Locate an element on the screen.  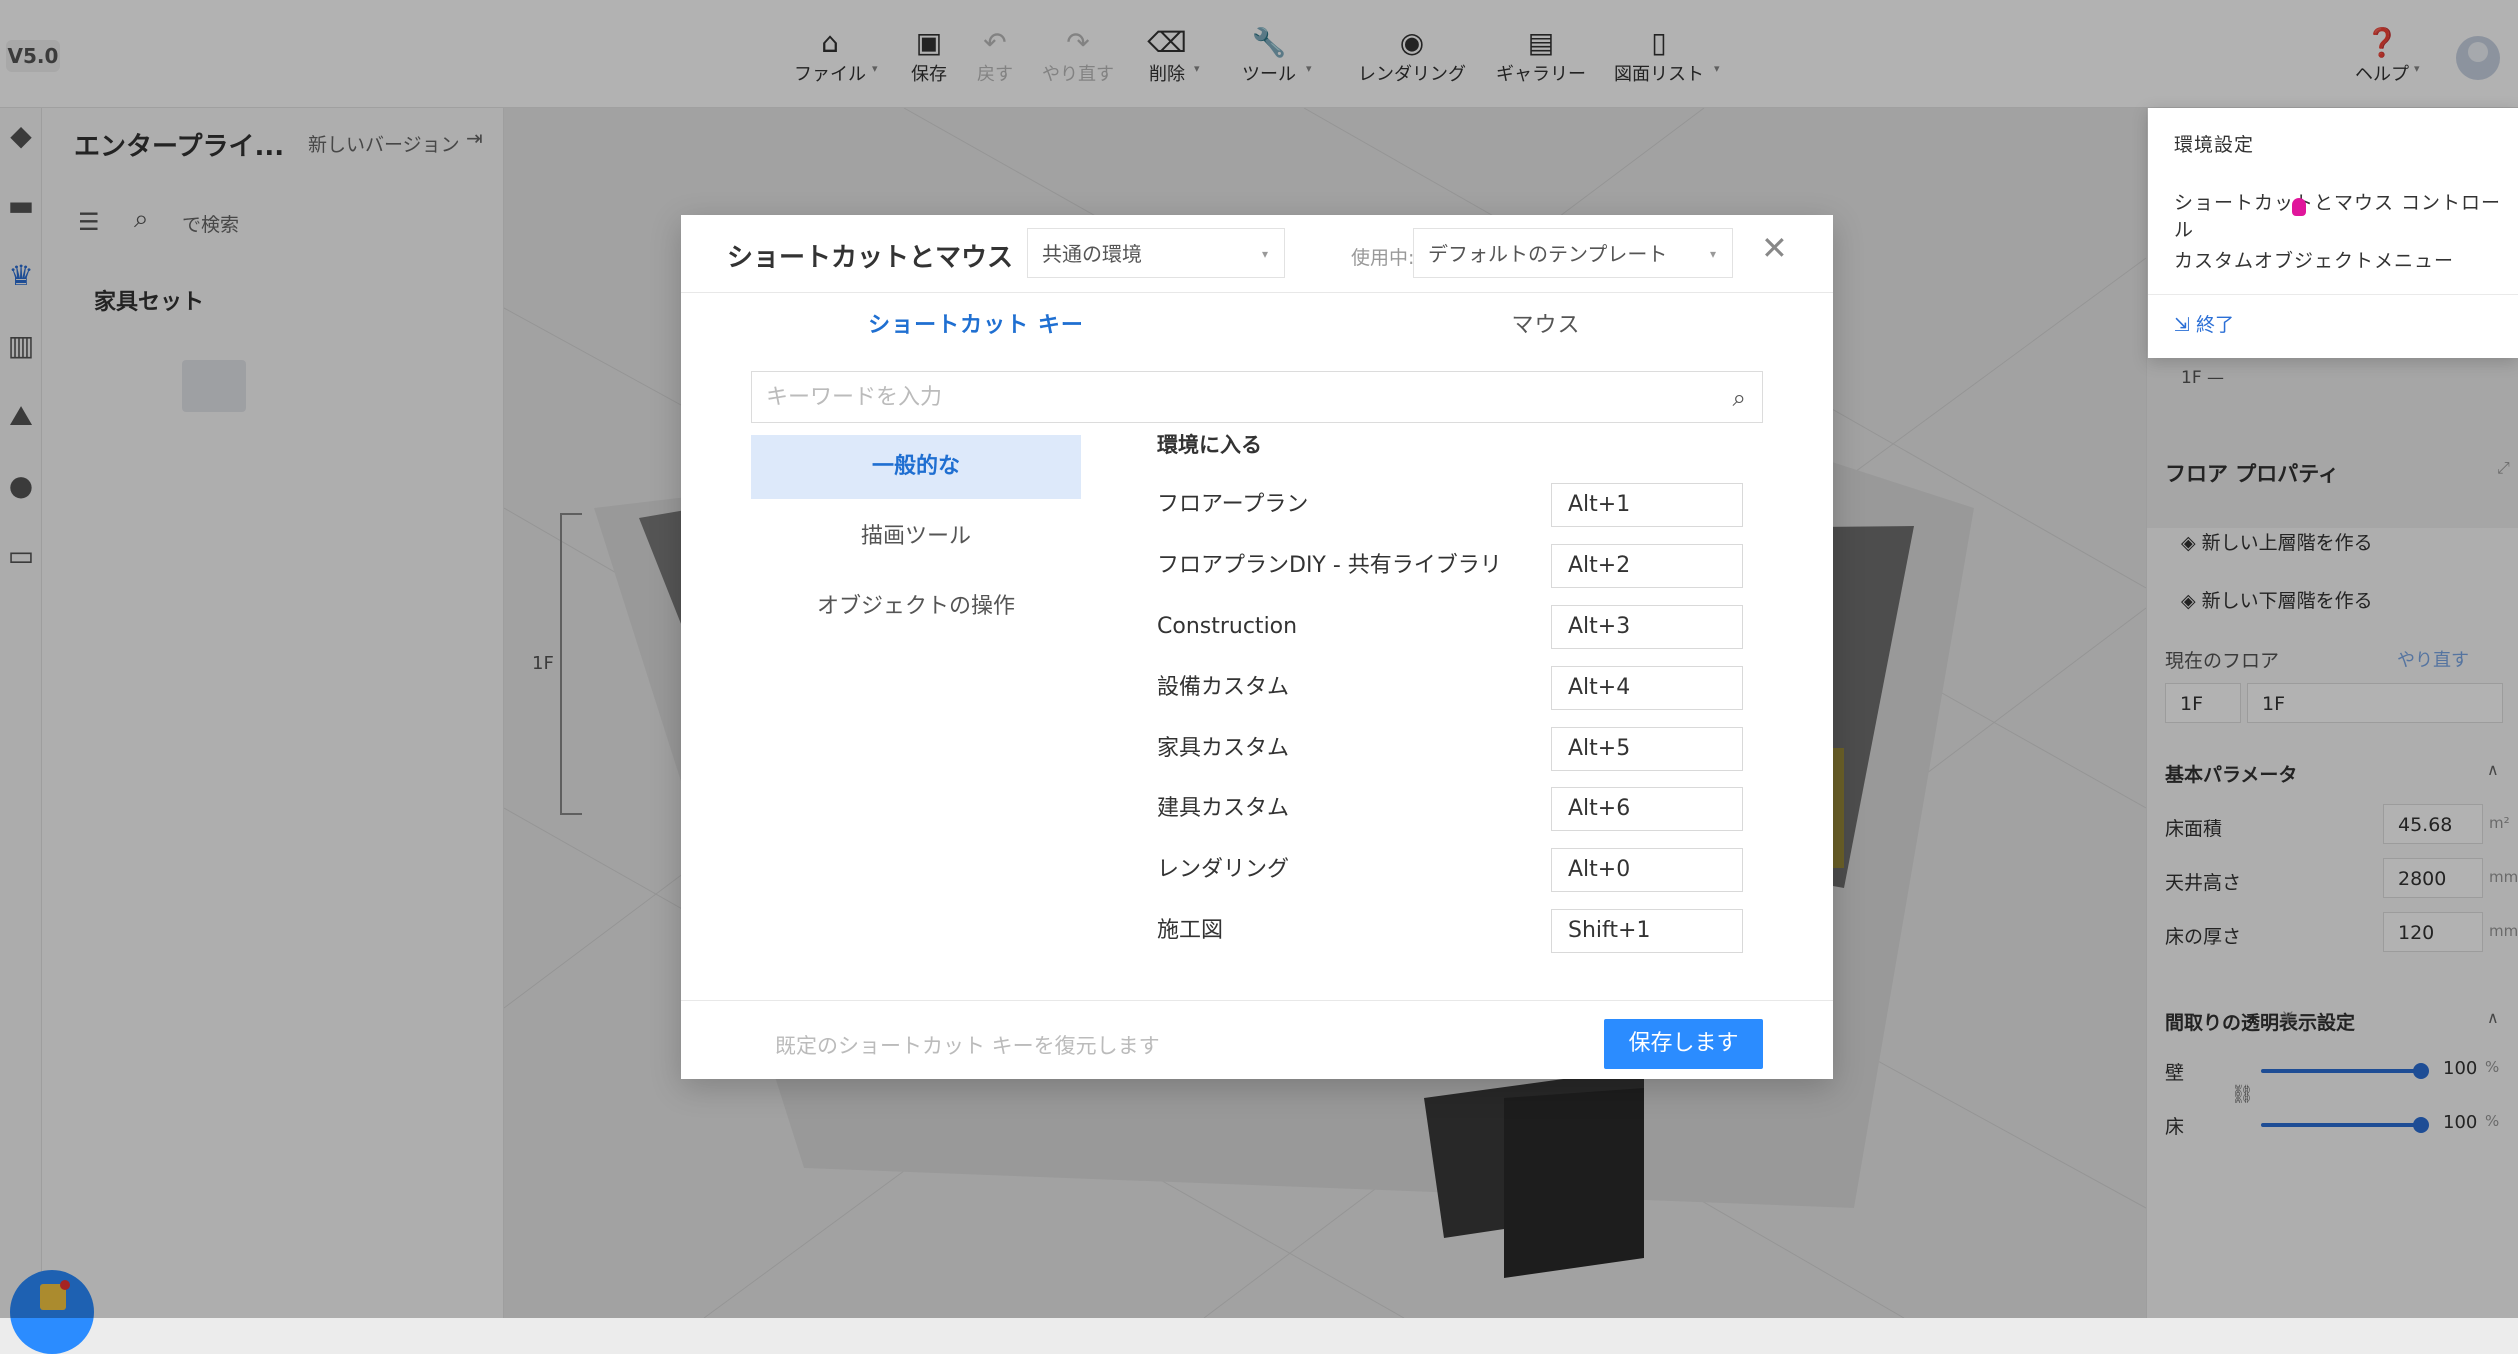
shortcut-label: 施工図 is located at coordinates (1190, 930).